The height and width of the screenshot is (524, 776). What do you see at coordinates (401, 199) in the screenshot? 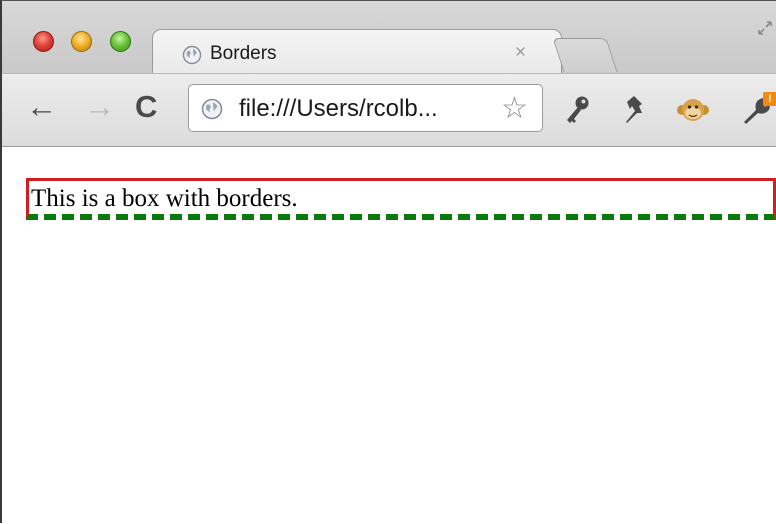
I see `bordered-box: This is a box with borders.` at bounding box center [401, 199].